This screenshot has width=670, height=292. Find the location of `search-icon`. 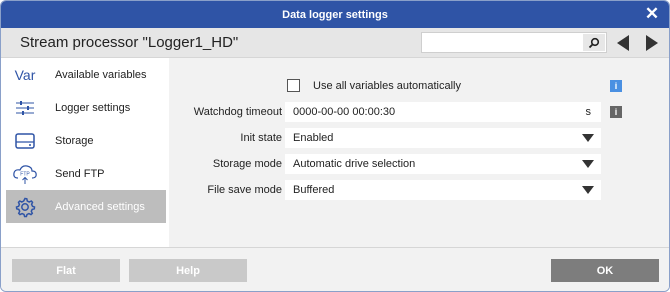

search-icon is located at coordinates (594, 42).